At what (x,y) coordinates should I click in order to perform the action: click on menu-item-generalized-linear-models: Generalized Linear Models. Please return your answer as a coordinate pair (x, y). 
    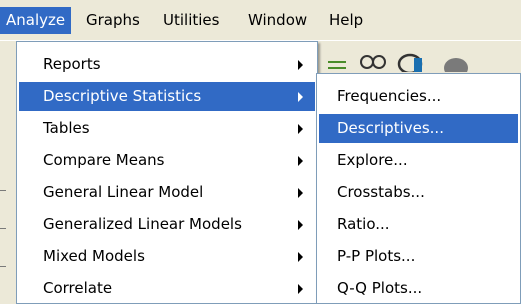
    Looking at the image, I should click on (167, 224).